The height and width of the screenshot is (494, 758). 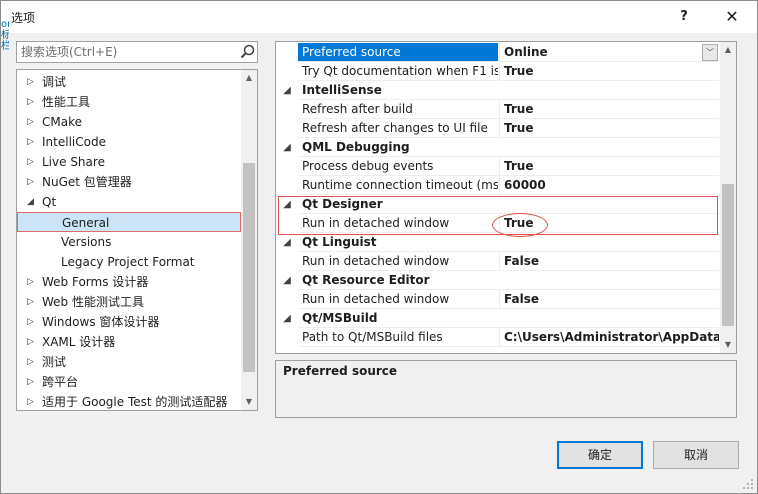 I want to click on tree-item-label: Web 性能测试工具, so click(x=93, y=302).